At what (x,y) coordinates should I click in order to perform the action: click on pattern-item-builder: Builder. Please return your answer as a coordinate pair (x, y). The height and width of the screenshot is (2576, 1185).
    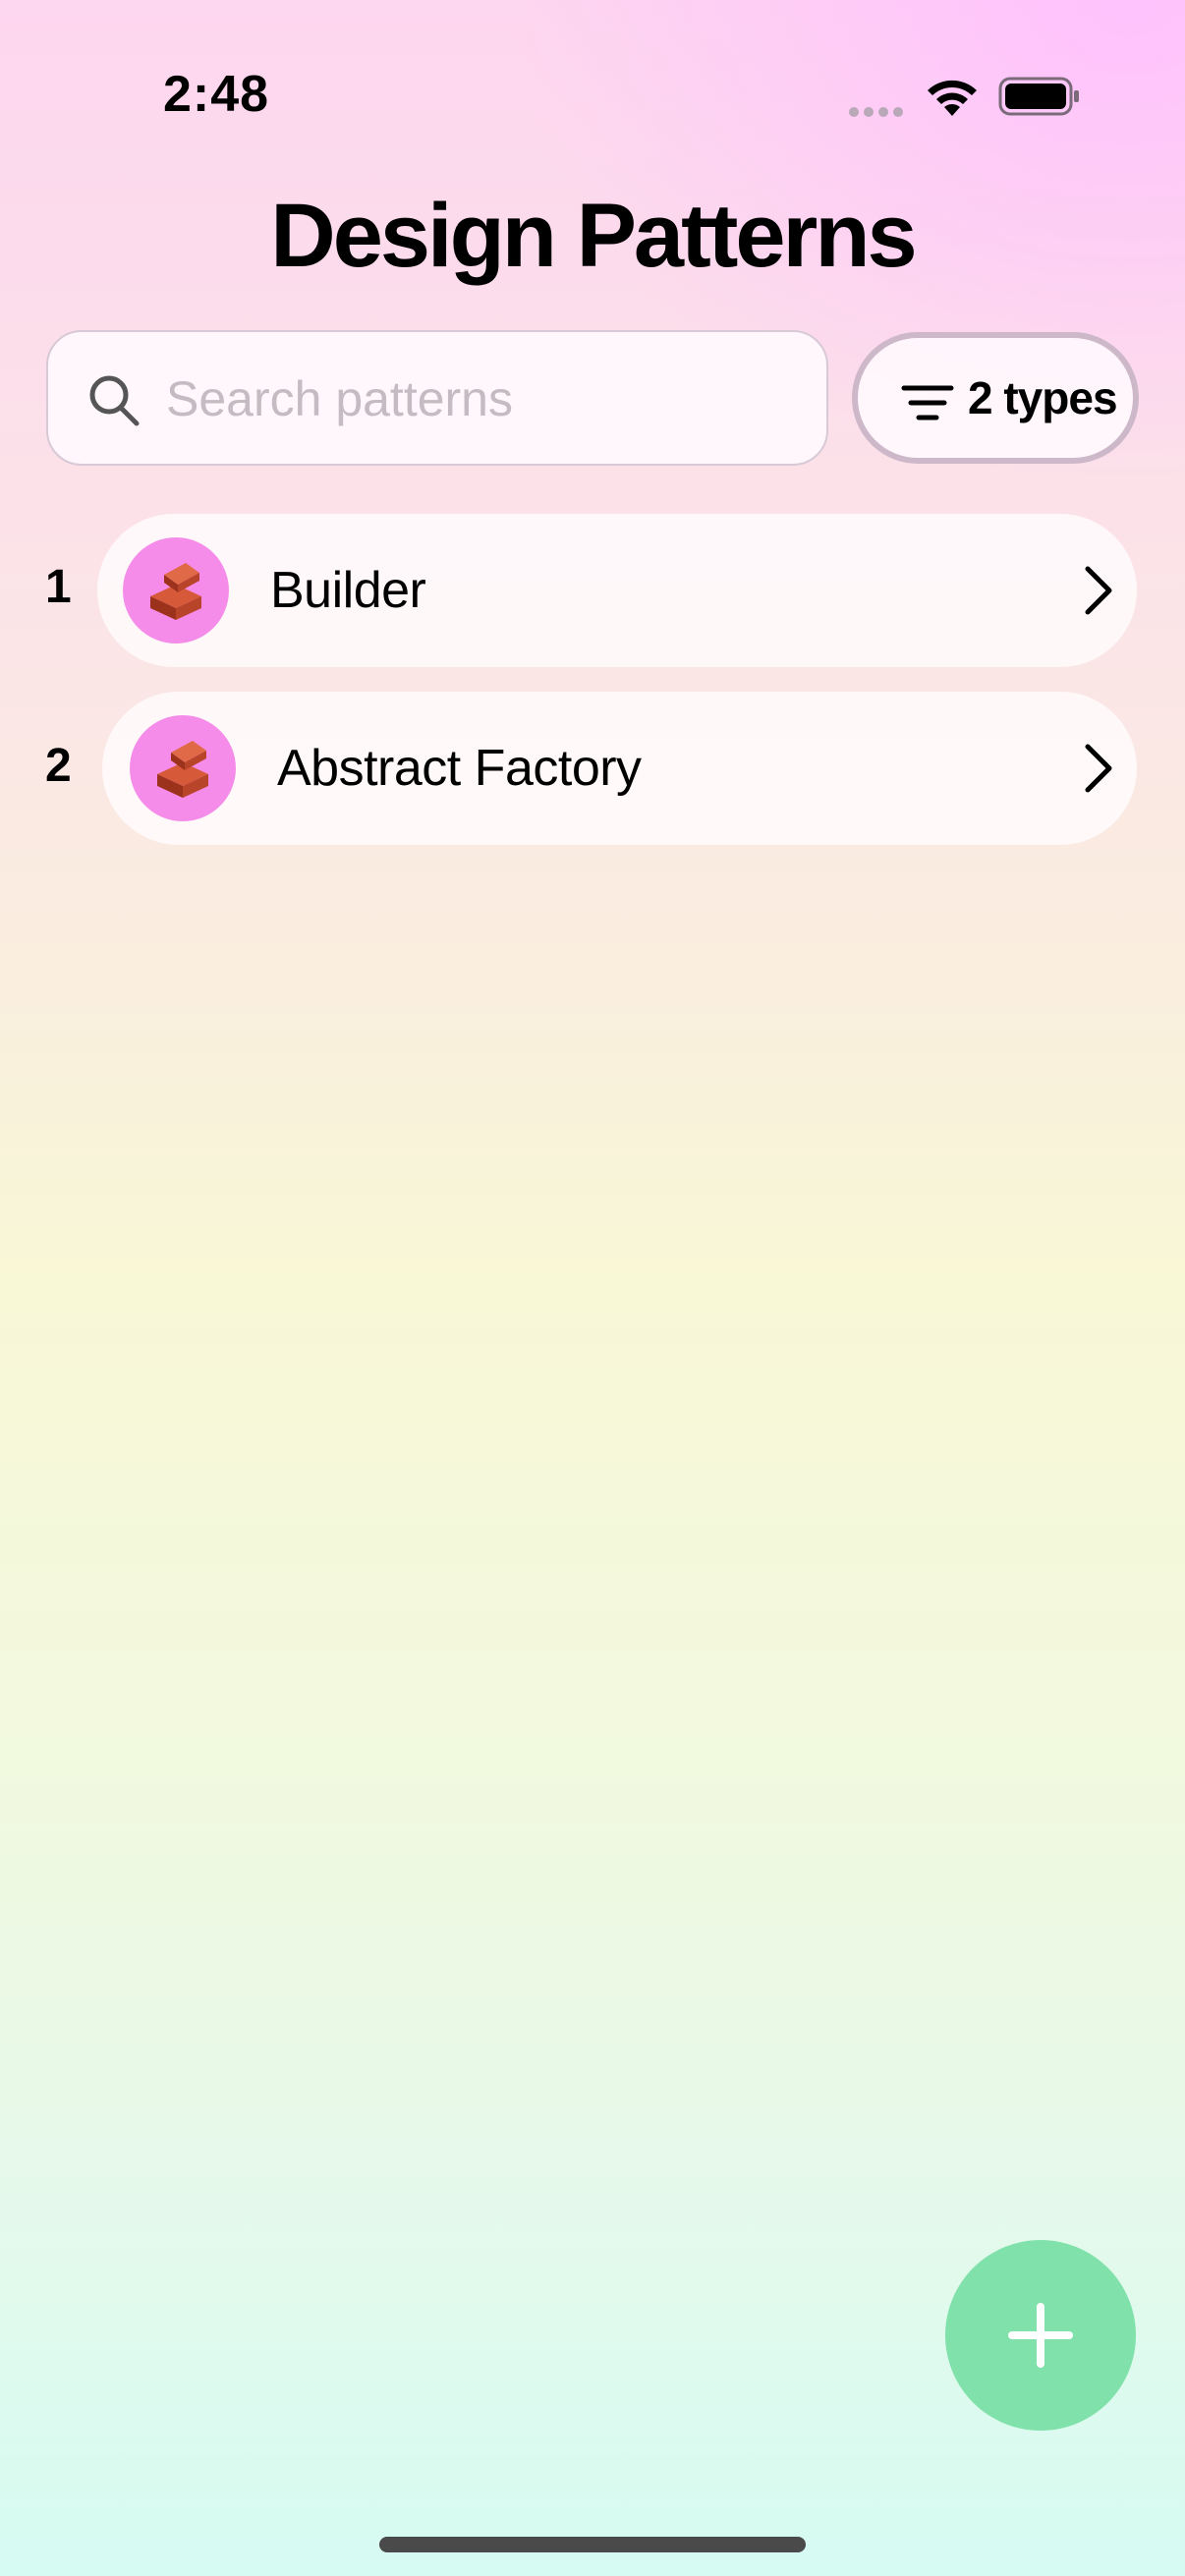
    Looking at the image, I should click on (617, 590).